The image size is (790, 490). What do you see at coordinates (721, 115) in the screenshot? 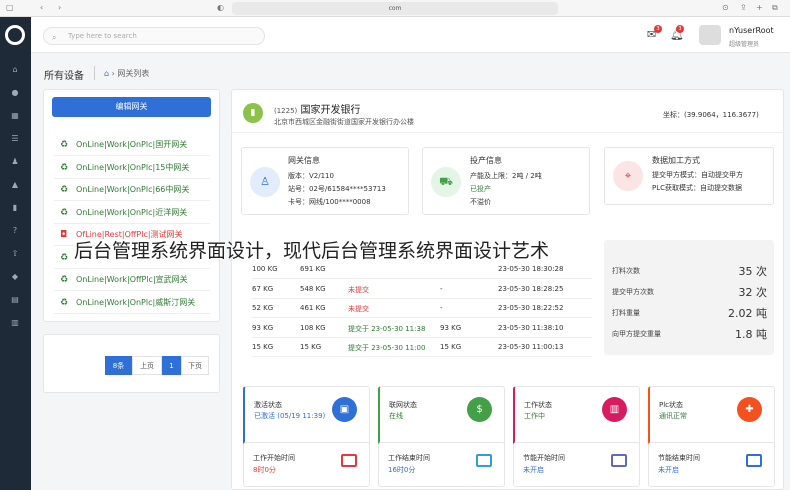
I see `coord-value: (39.9064，116.3677)` at bounding box center [721, 115].